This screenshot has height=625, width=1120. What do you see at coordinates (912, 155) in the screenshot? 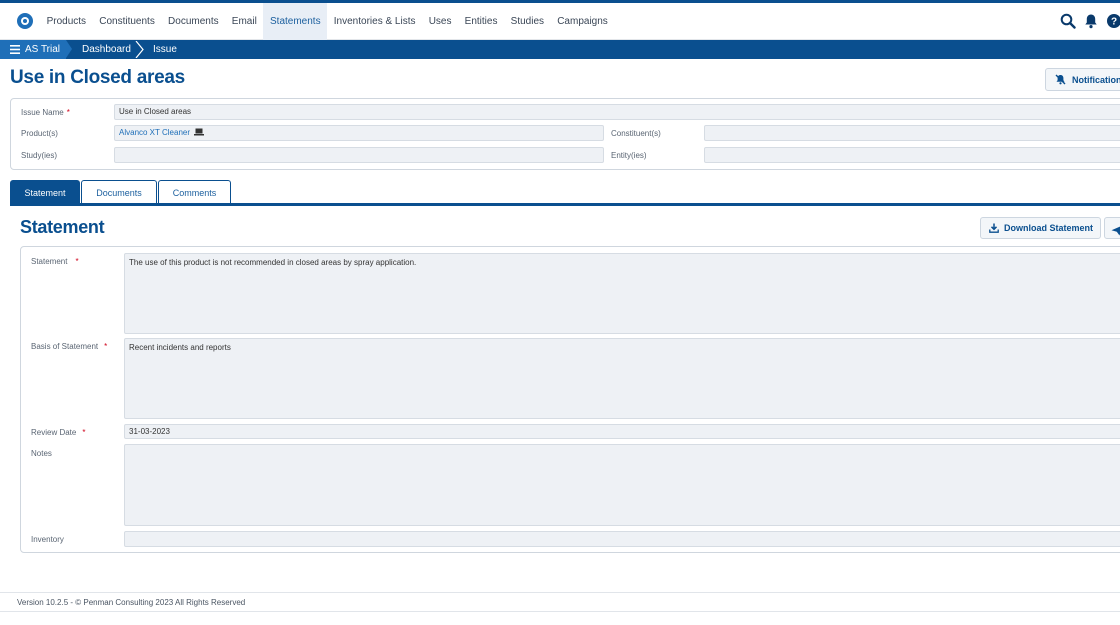
I see `entities-field` at bounding box center [912, 155].